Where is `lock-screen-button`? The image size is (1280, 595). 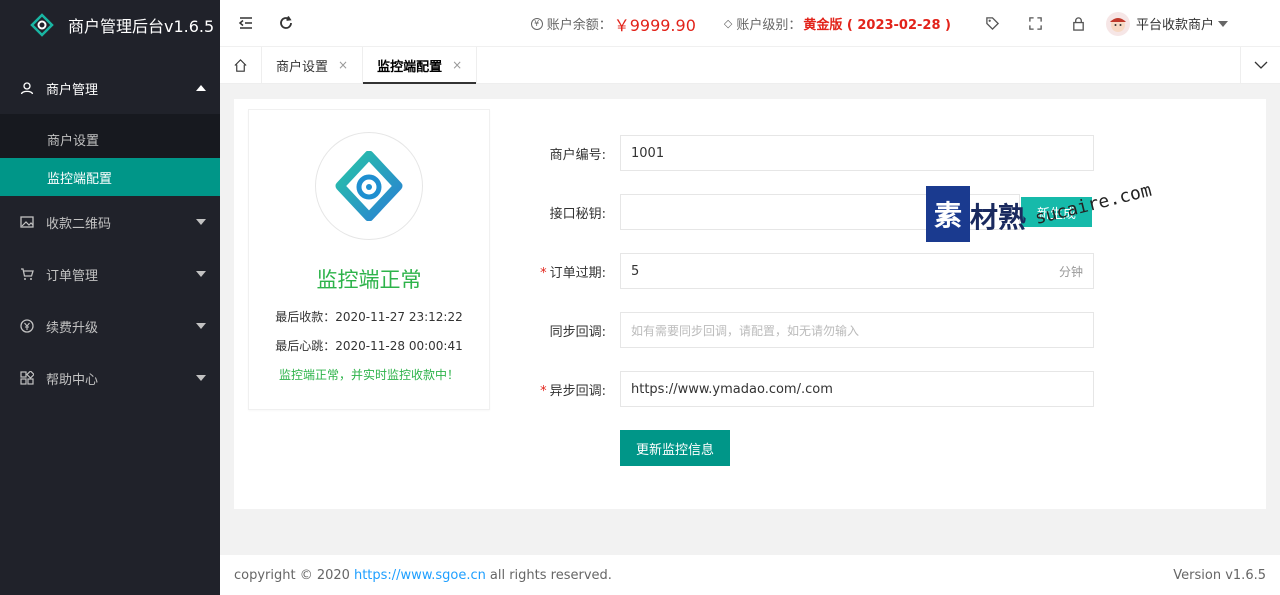
lock-screen-button is located at coordinates (1078, 23).